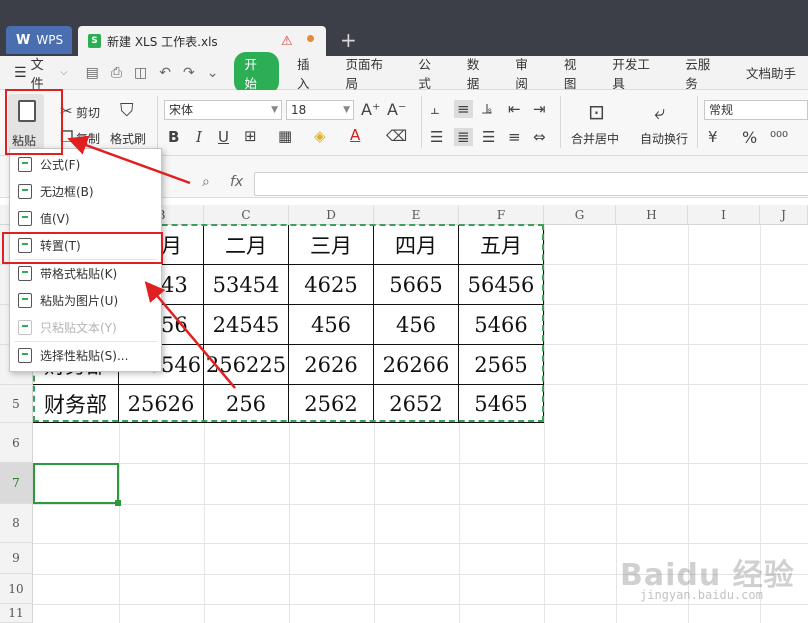  What do you see at coordinates (16, 613) in the screenshot?
I see `row-header: 11` at bounding box center [16, 613].